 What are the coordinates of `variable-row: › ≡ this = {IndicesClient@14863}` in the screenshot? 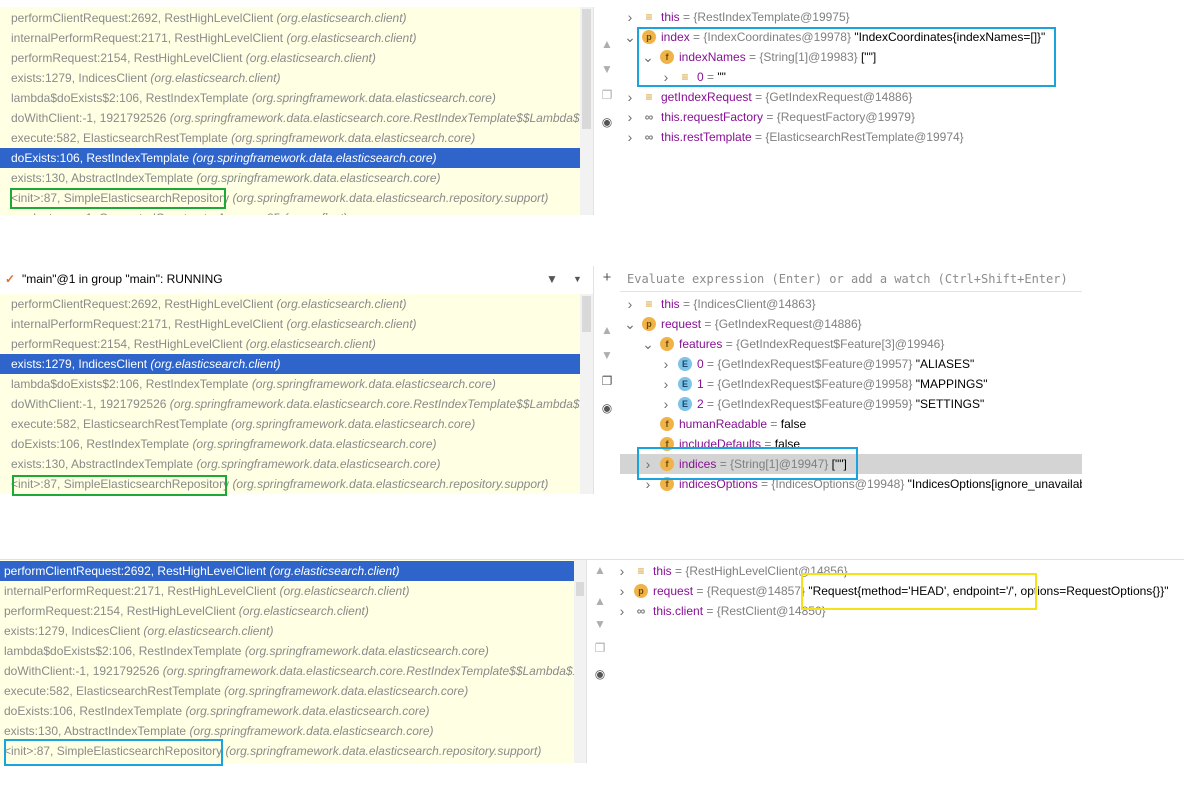 It's located at (851, 304).